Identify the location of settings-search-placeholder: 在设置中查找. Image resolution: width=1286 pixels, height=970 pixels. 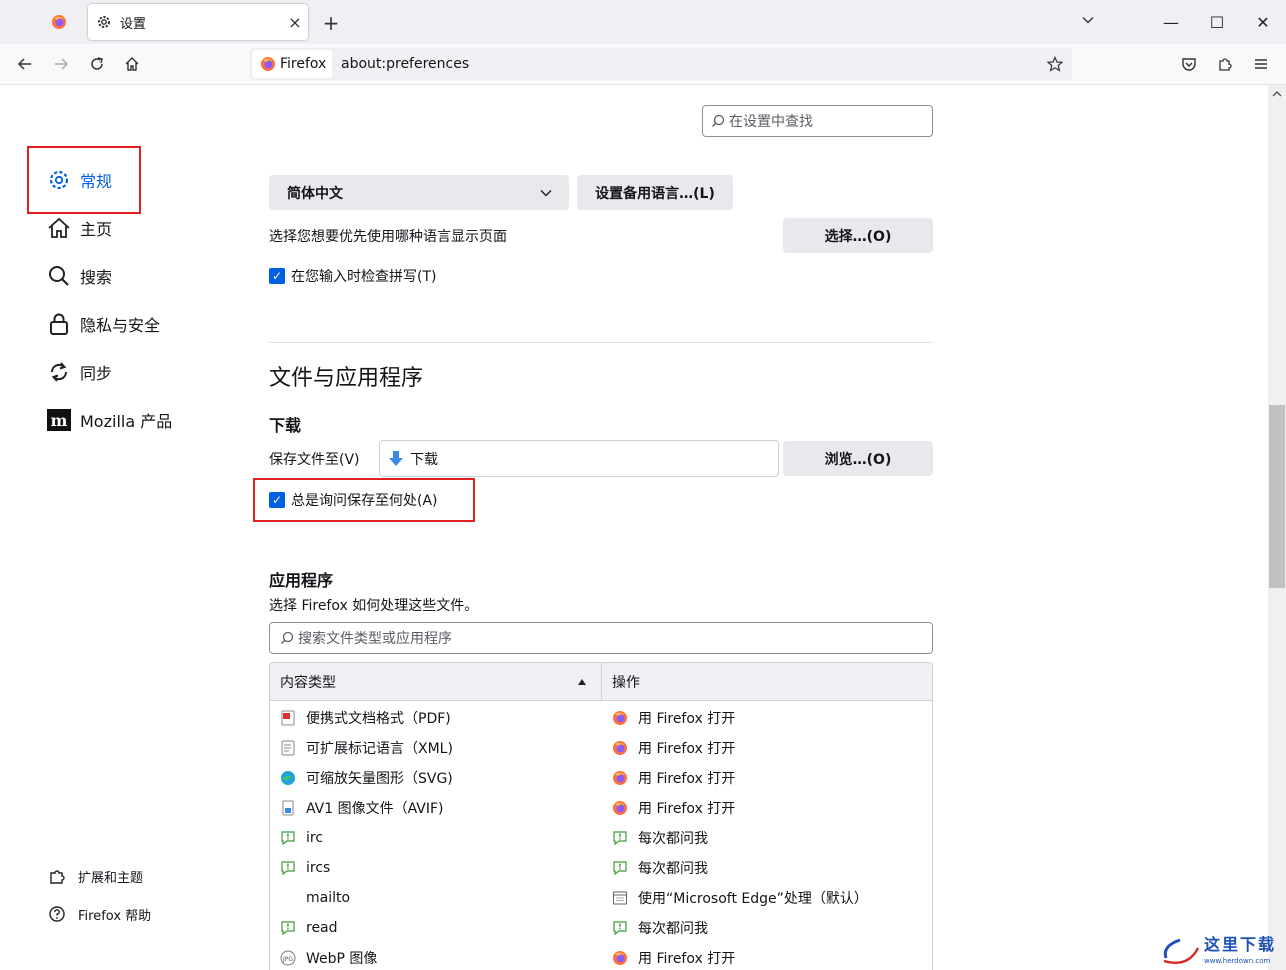
(771, 122).